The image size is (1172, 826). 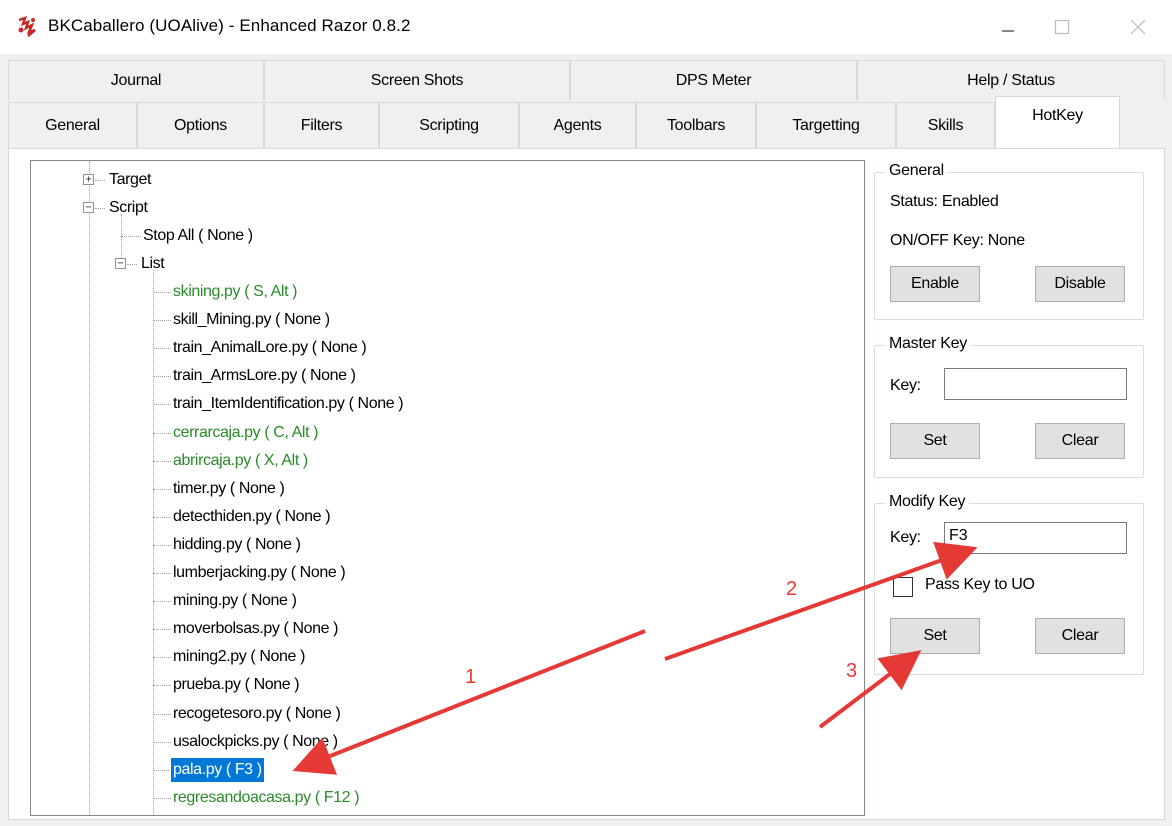 I want to click on tab-journal: Journal, so click(x=136, y=80).